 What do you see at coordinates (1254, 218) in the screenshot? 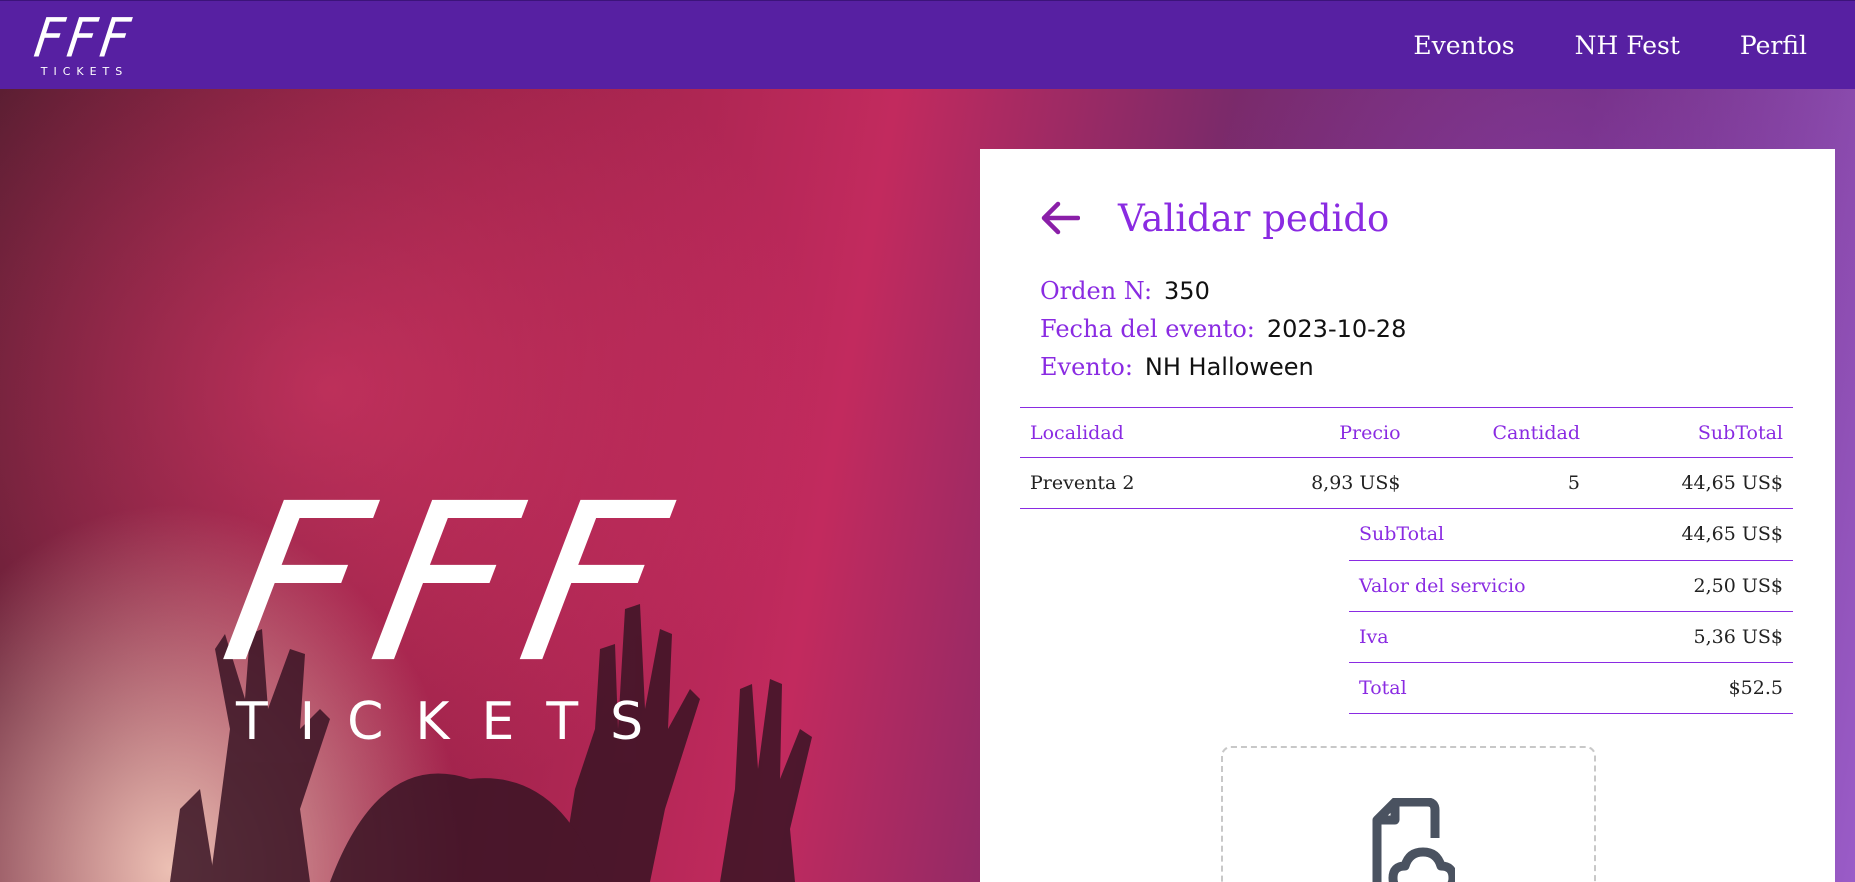
I see `page-title: Validar pedido` at bounding box center [1254, 218].